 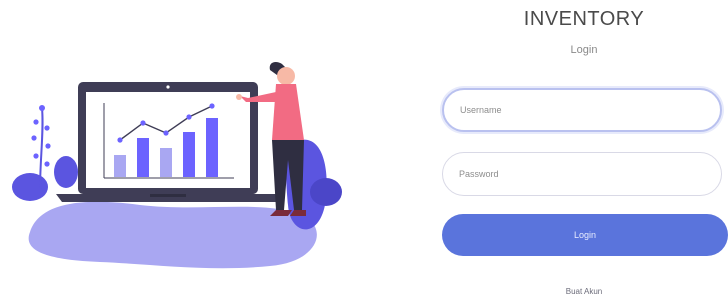 What do you see at coordinates (584, 50) in the screenshot?
I see `login-subtitle: Login` at bounding box center [584, 50].